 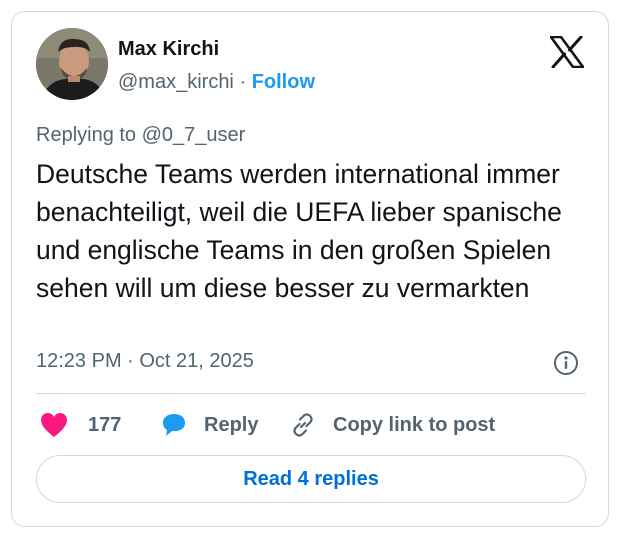 I want to click on like-button: 177, so click(x=80, y=425).